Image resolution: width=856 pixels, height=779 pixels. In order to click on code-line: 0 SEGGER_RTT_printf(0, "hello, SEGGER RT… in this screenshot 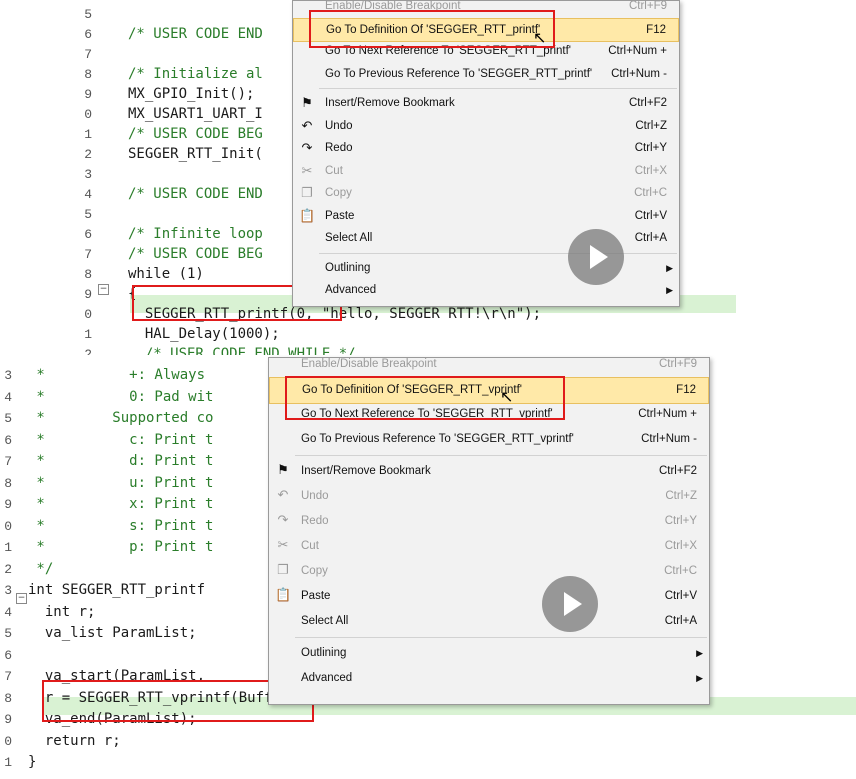, I will do `click(428, 314)`.